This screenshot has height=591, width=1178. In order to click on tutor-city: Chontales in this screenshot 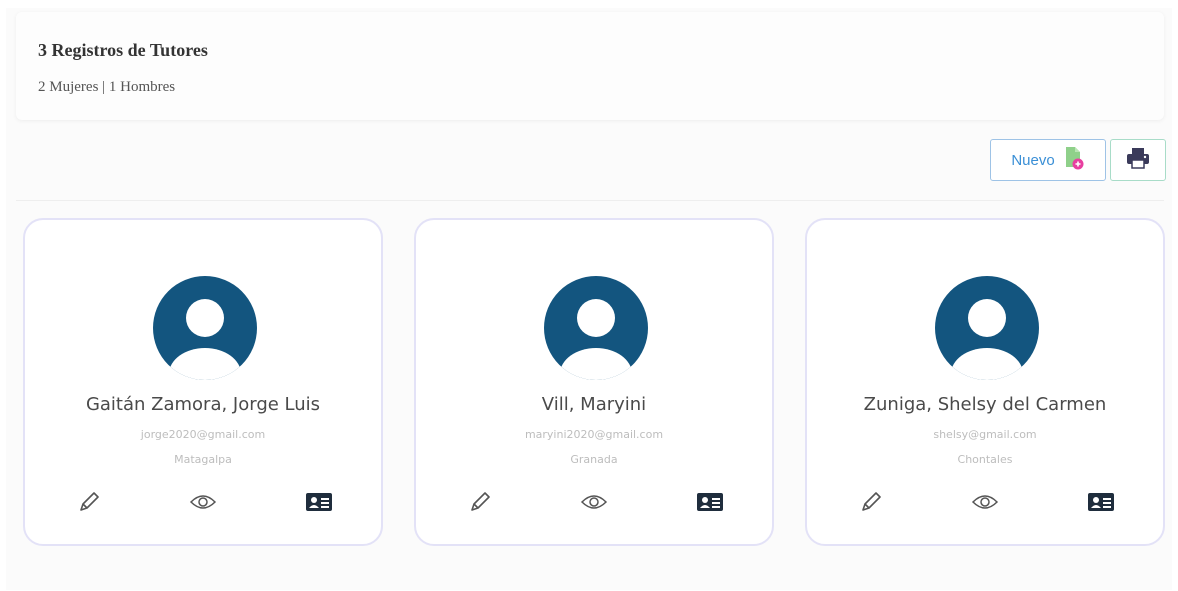, I will do `click(985, 459)`.